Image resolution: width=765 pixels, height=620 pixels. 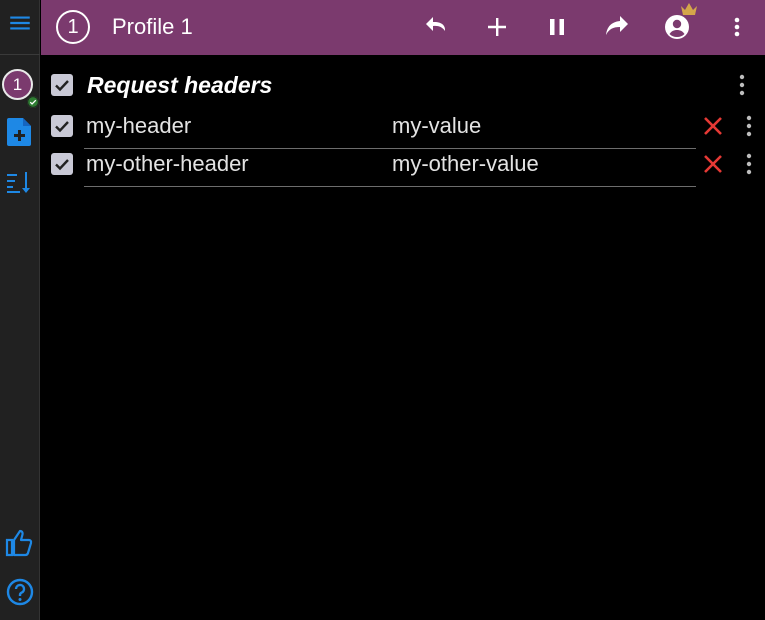 What do you see at coordinates (403, 27) in the screenshot?
I see `top-app-bar: 1 Profile 1` at bounding box center [403, 27].